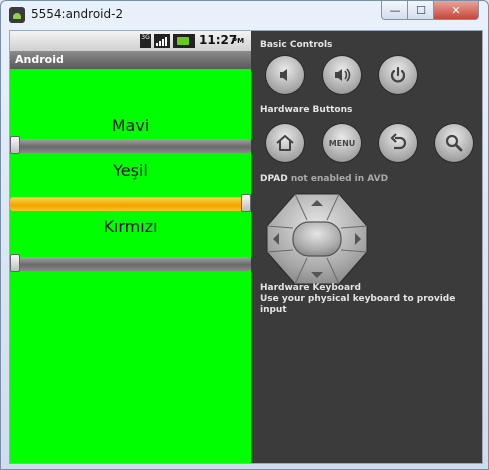  I want to click on slider-kirmizi, so click(130, 263).